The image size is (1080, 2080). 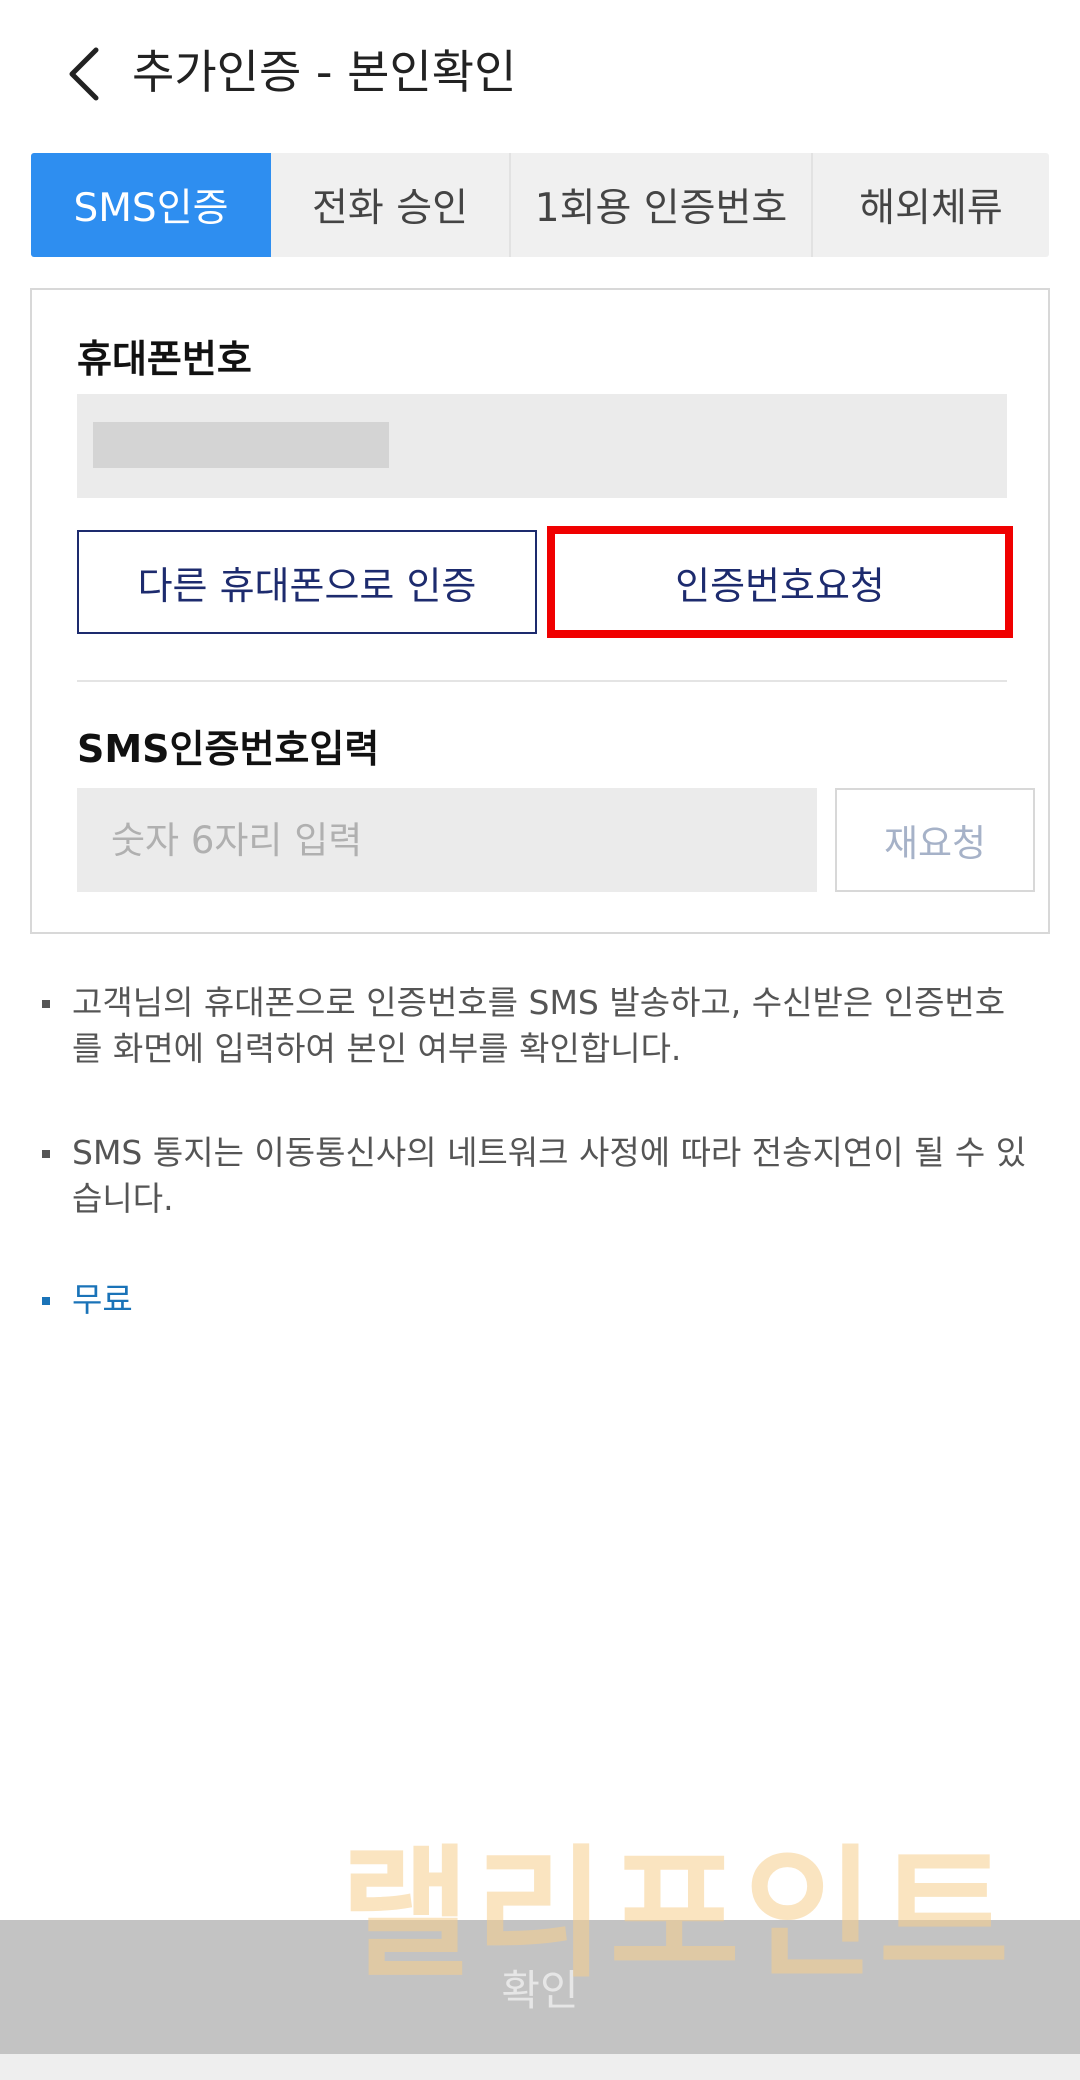 I want to click on tab-otp: 1회용 인증번호, so click(x=662, y=205).